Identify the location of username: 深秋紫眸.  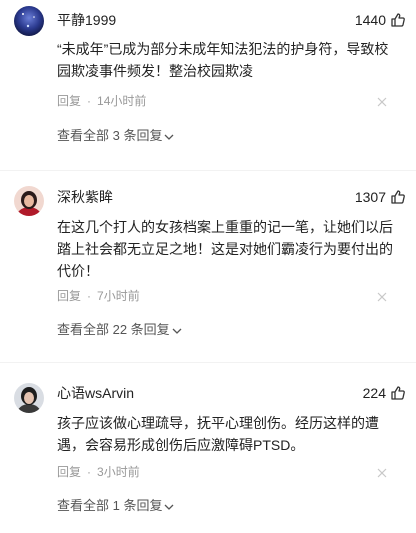
(85, 197).